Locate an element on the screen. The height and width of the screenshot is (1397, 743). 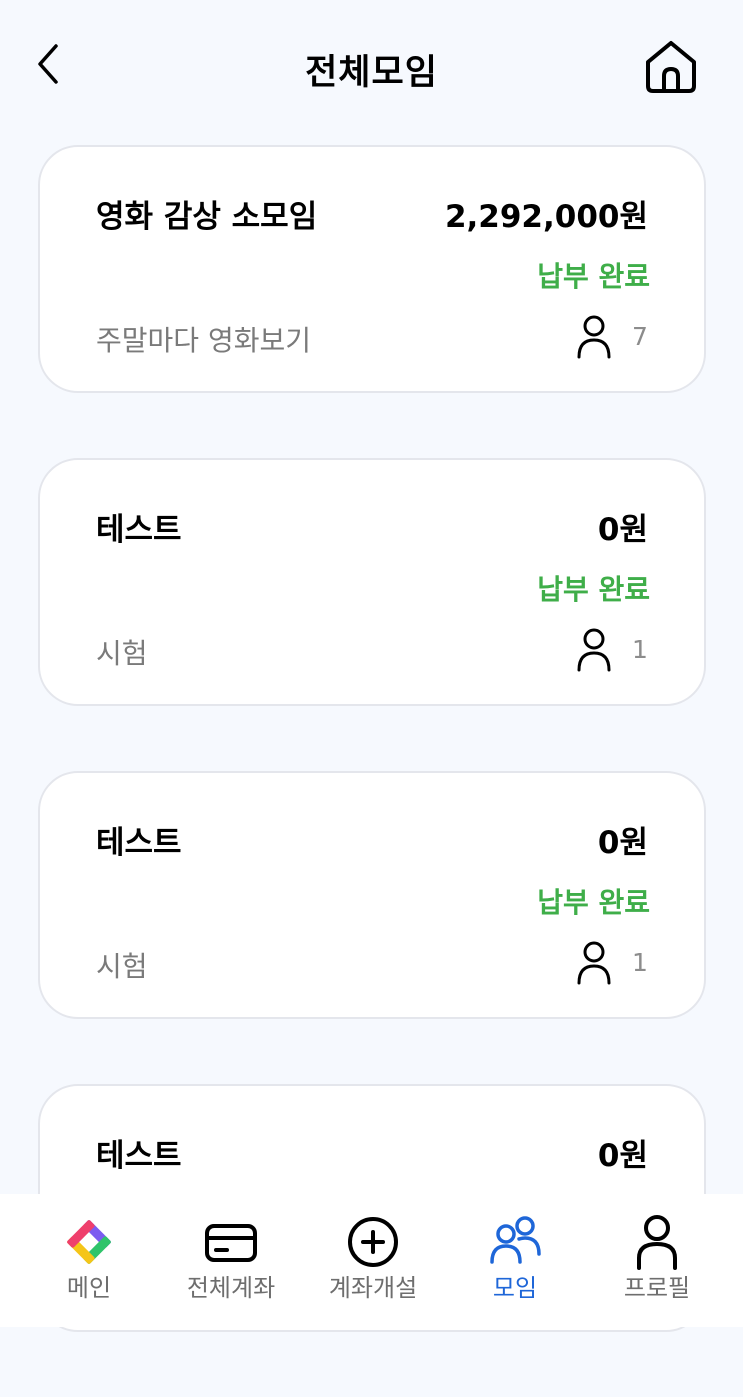
tab-label: 모임 is located at coordinates (515, 1288).